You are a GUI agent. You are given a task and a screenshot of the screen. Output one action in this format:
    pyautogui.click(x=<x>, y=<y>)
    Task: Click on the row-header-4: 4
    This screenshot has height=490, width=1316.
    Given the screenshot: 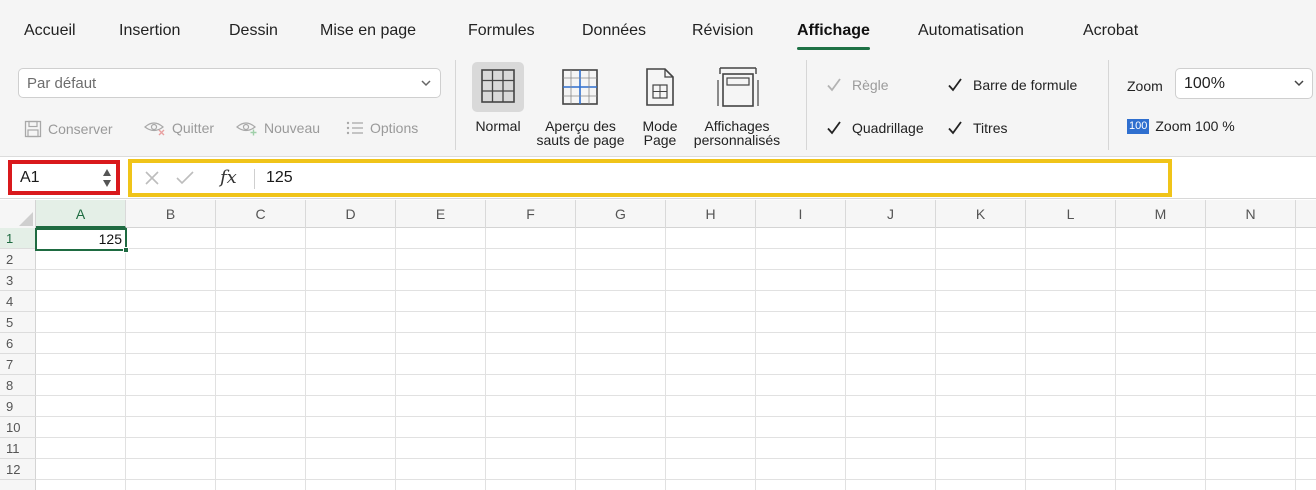 What is the action you would take?
    pyautogui.click(x=18, y=301)
    